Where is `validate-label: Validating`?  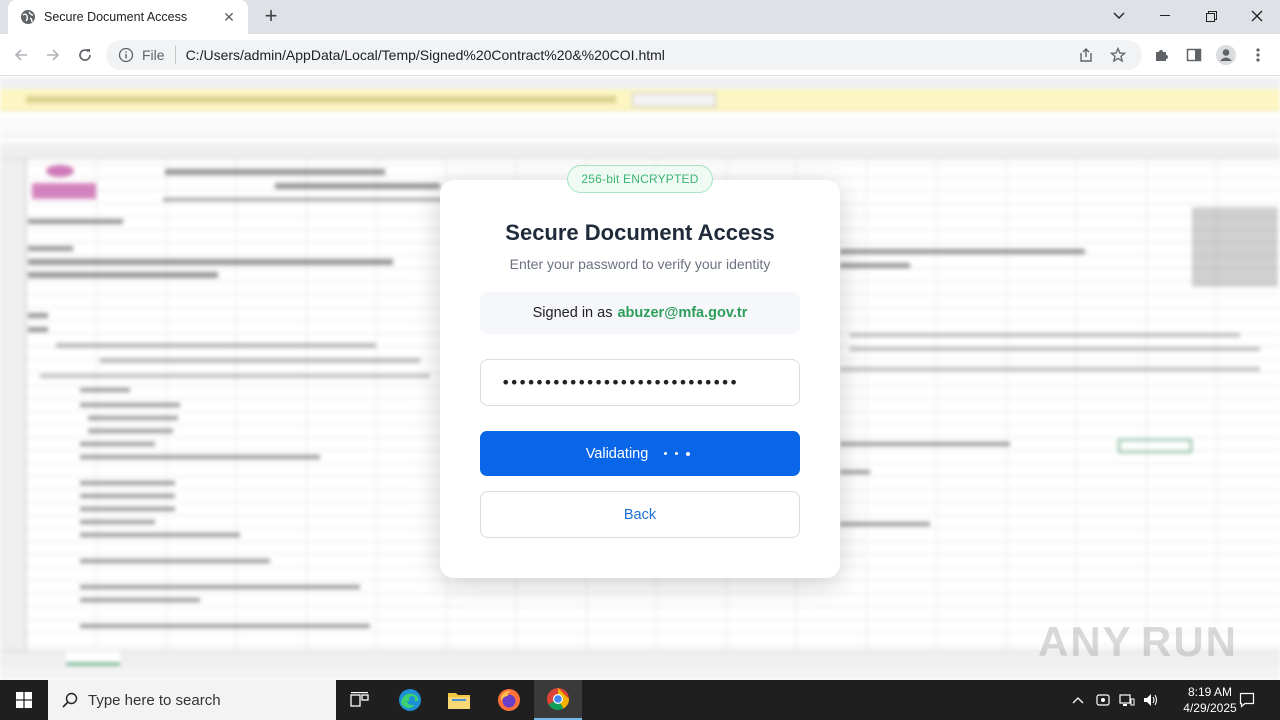
validate-label: Validating is located at coordinates (617, 453).